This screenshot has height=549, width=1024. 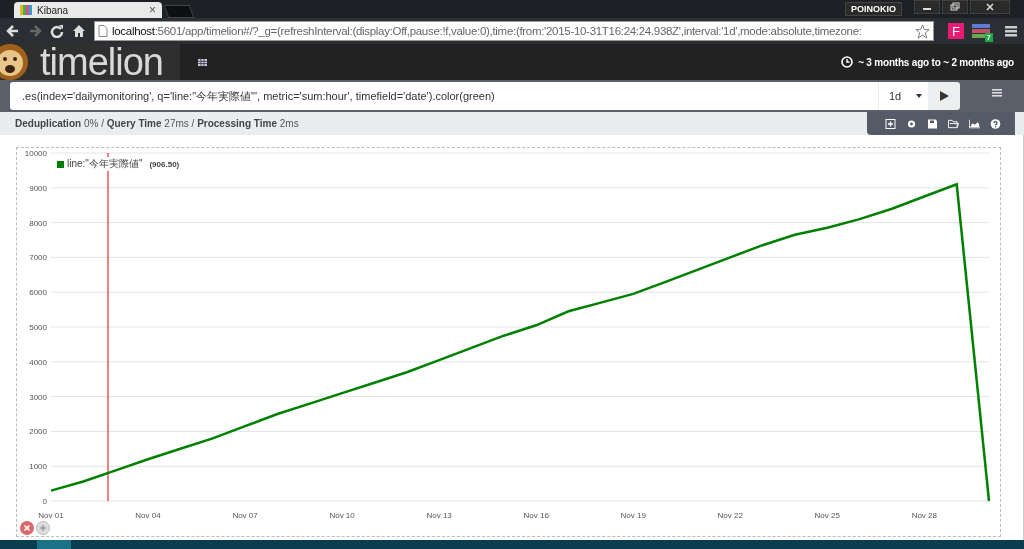 I want to click on save-icon, so click(x=932, y=123).